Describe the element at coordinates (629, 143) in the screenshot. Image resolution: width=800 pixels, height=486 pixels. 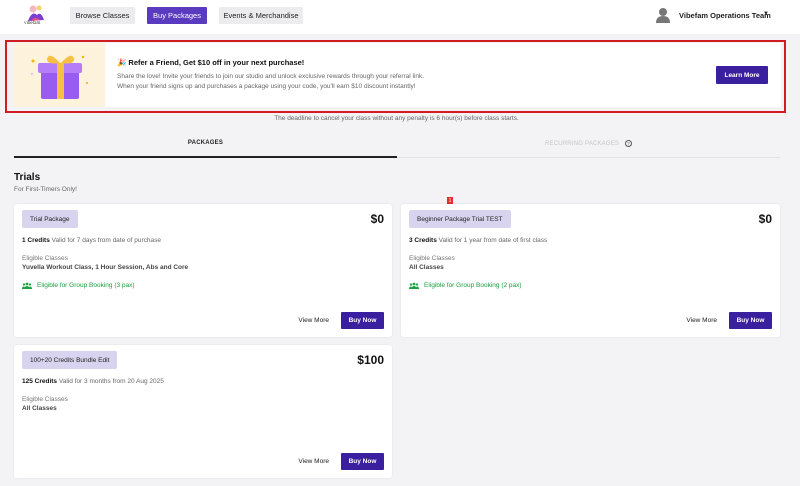
I see `help-icon: ?` at that location.